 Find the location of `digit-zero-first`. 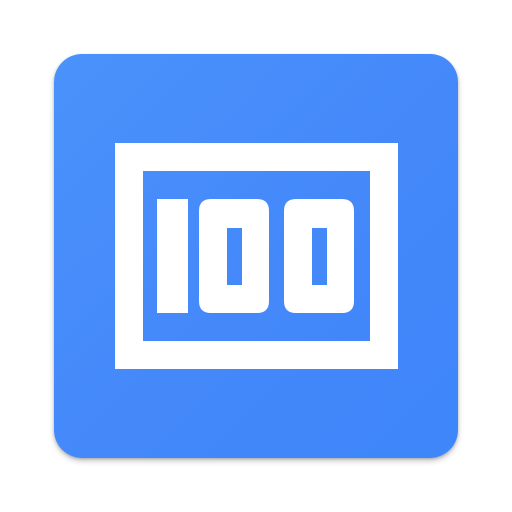

digit-zero-first is located at coordinates (234, 256).